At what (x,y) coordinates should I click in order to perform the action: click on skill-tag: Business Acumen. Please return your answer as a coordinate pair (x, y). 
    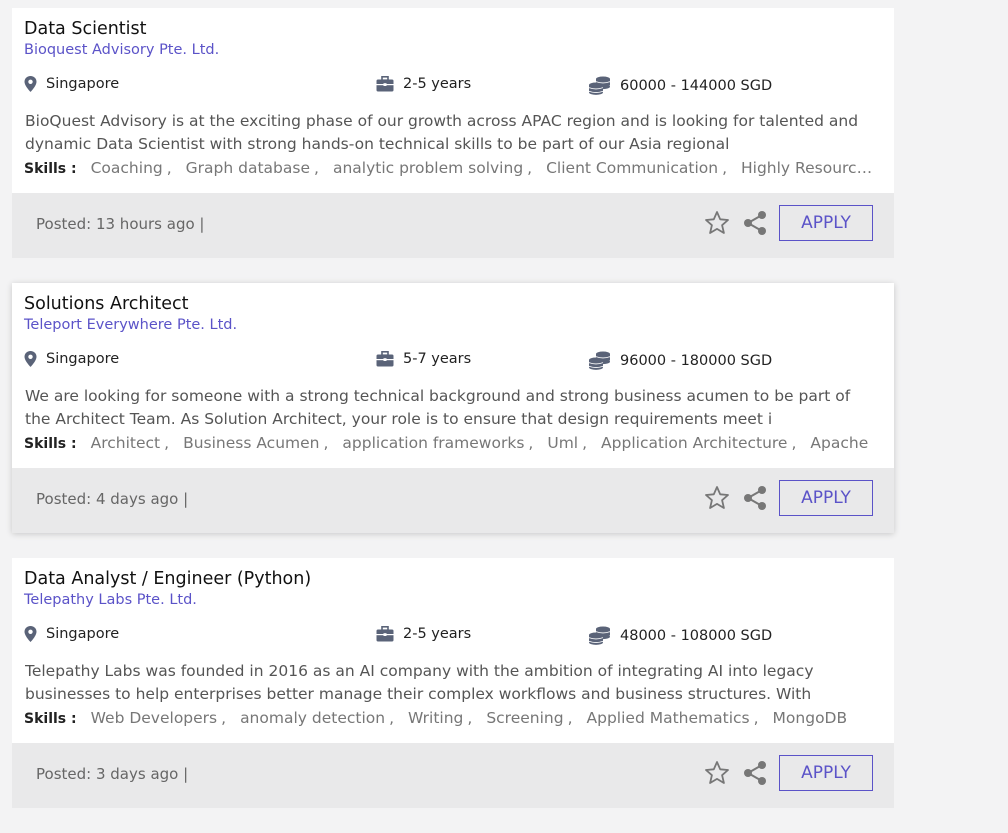
    Looking at the image, I should click on (251, 443).